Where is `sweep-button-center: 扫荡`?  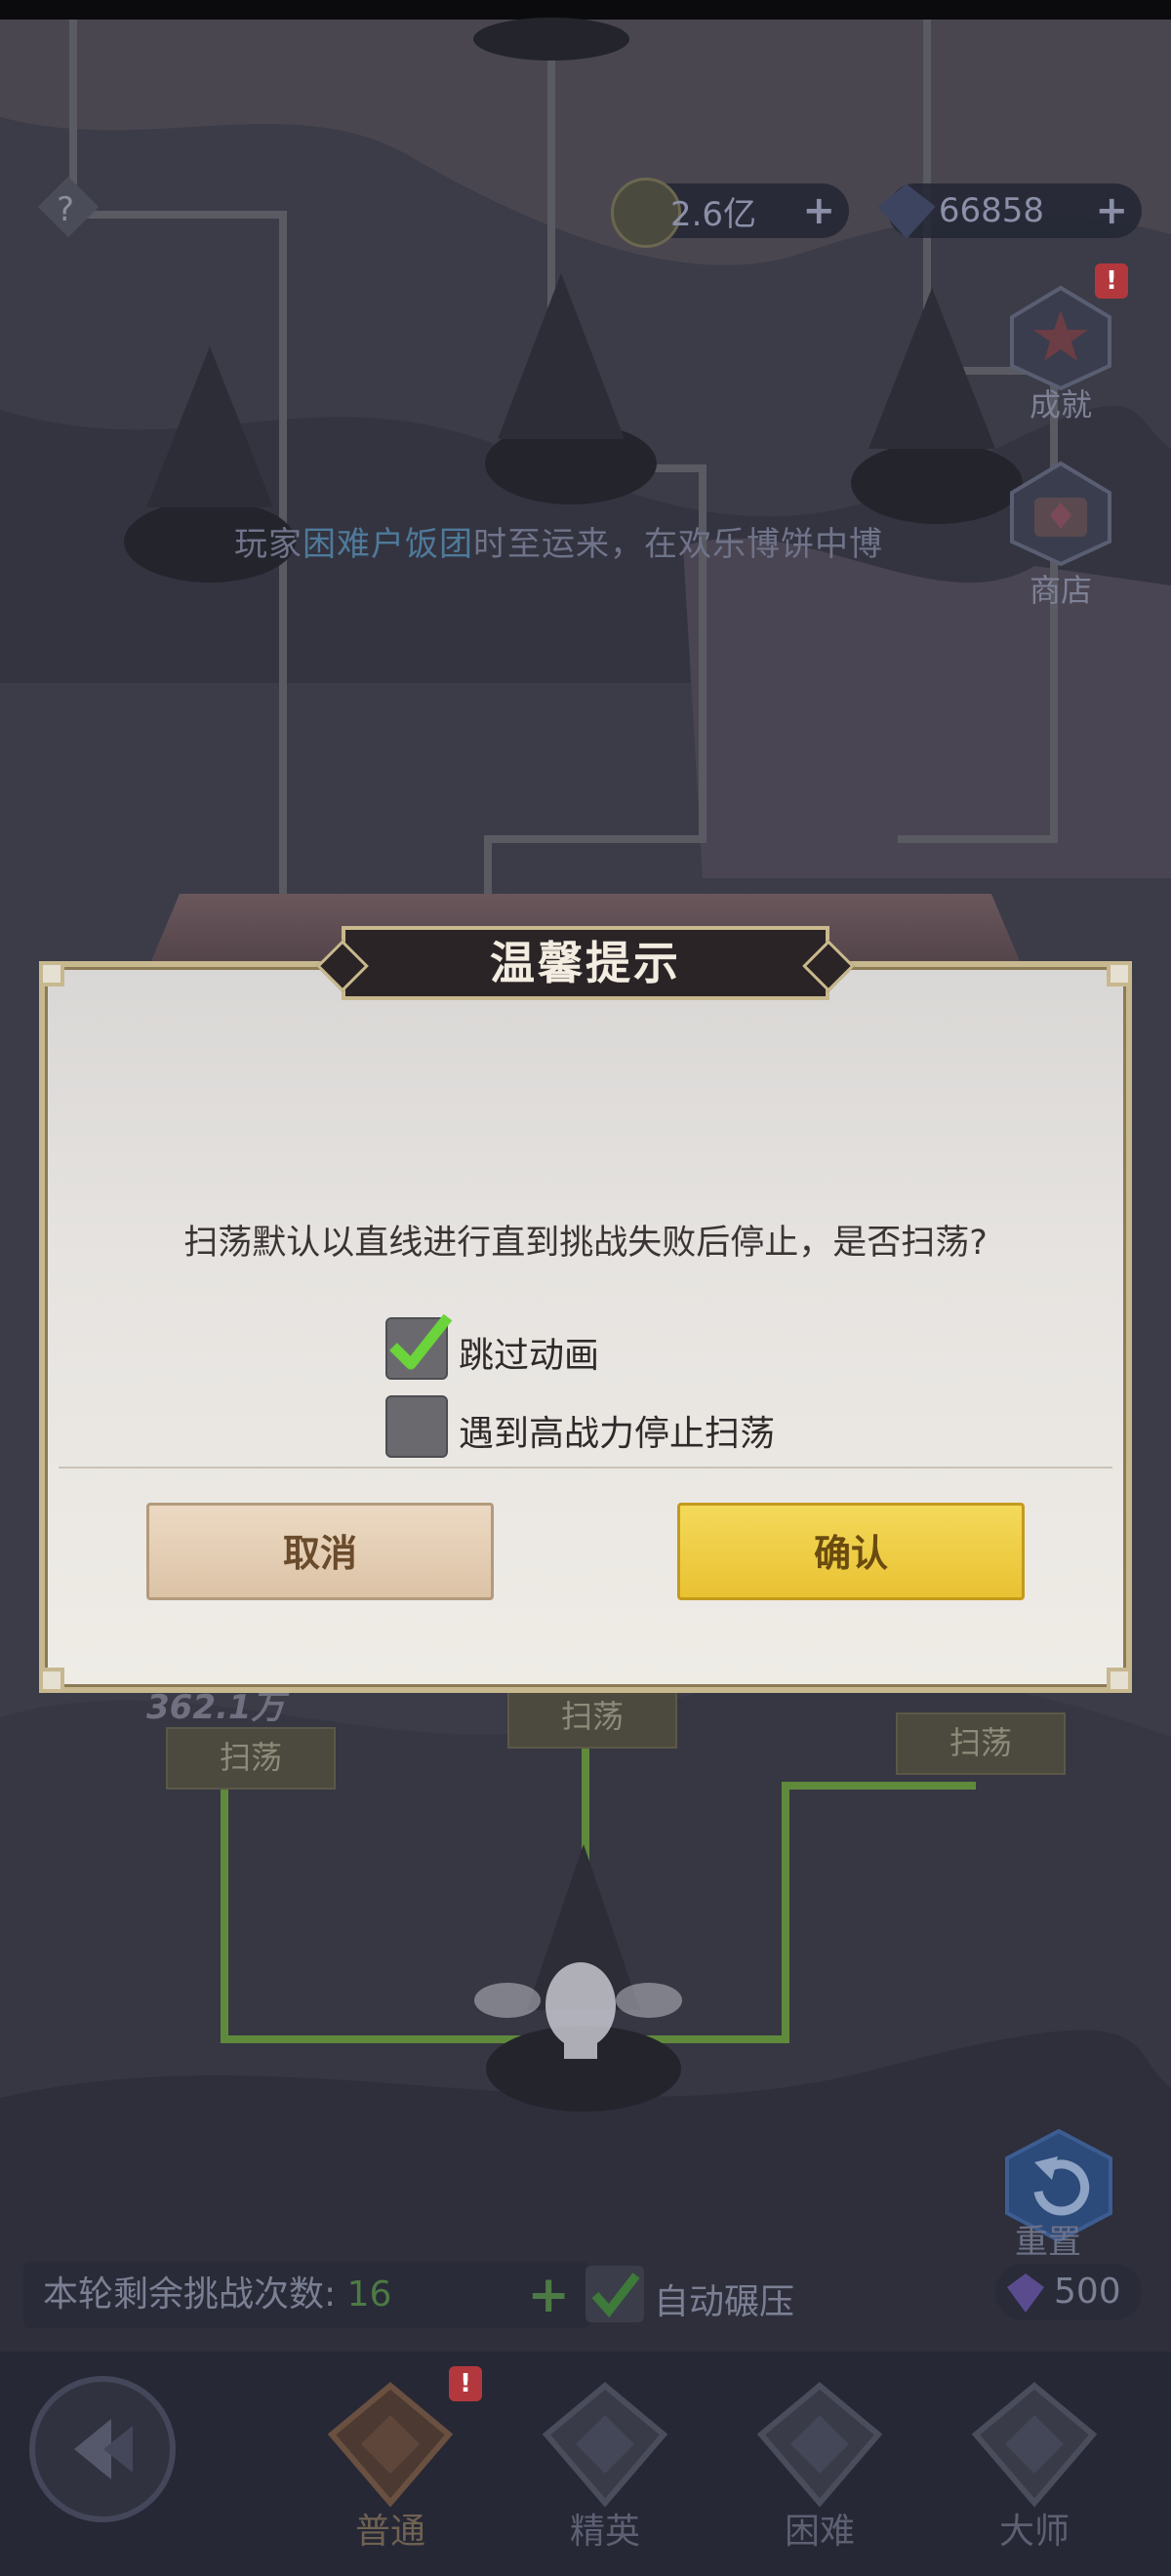
sweep-button-center: 扫荡 is located at coordinates (592, 1717).